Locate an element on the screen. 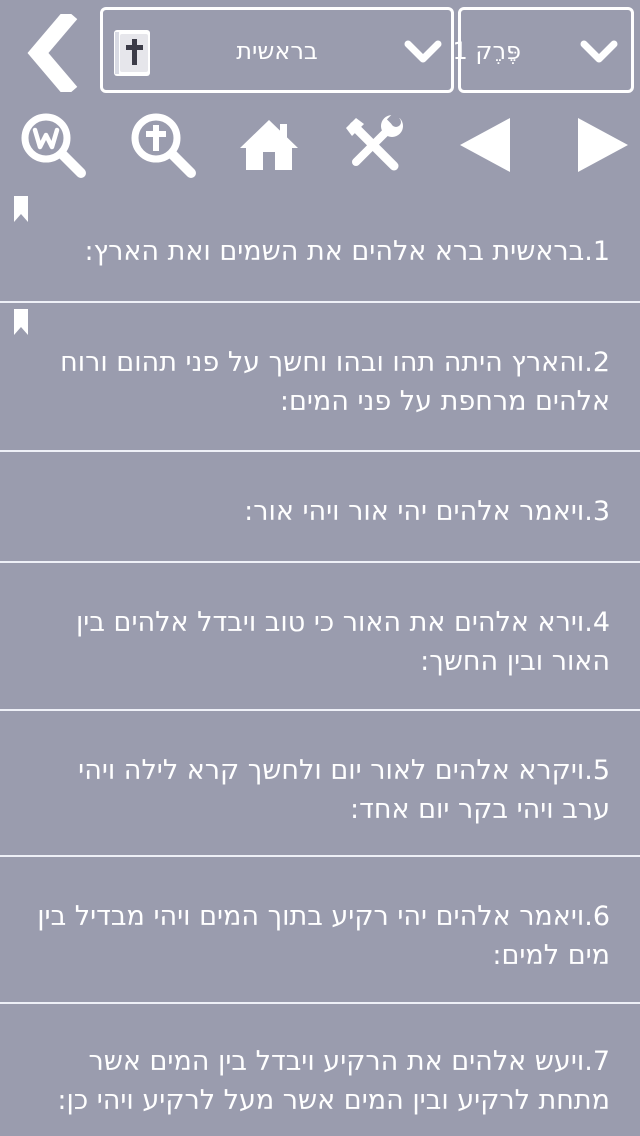  tools-icon is located at coordinates (374, 140).